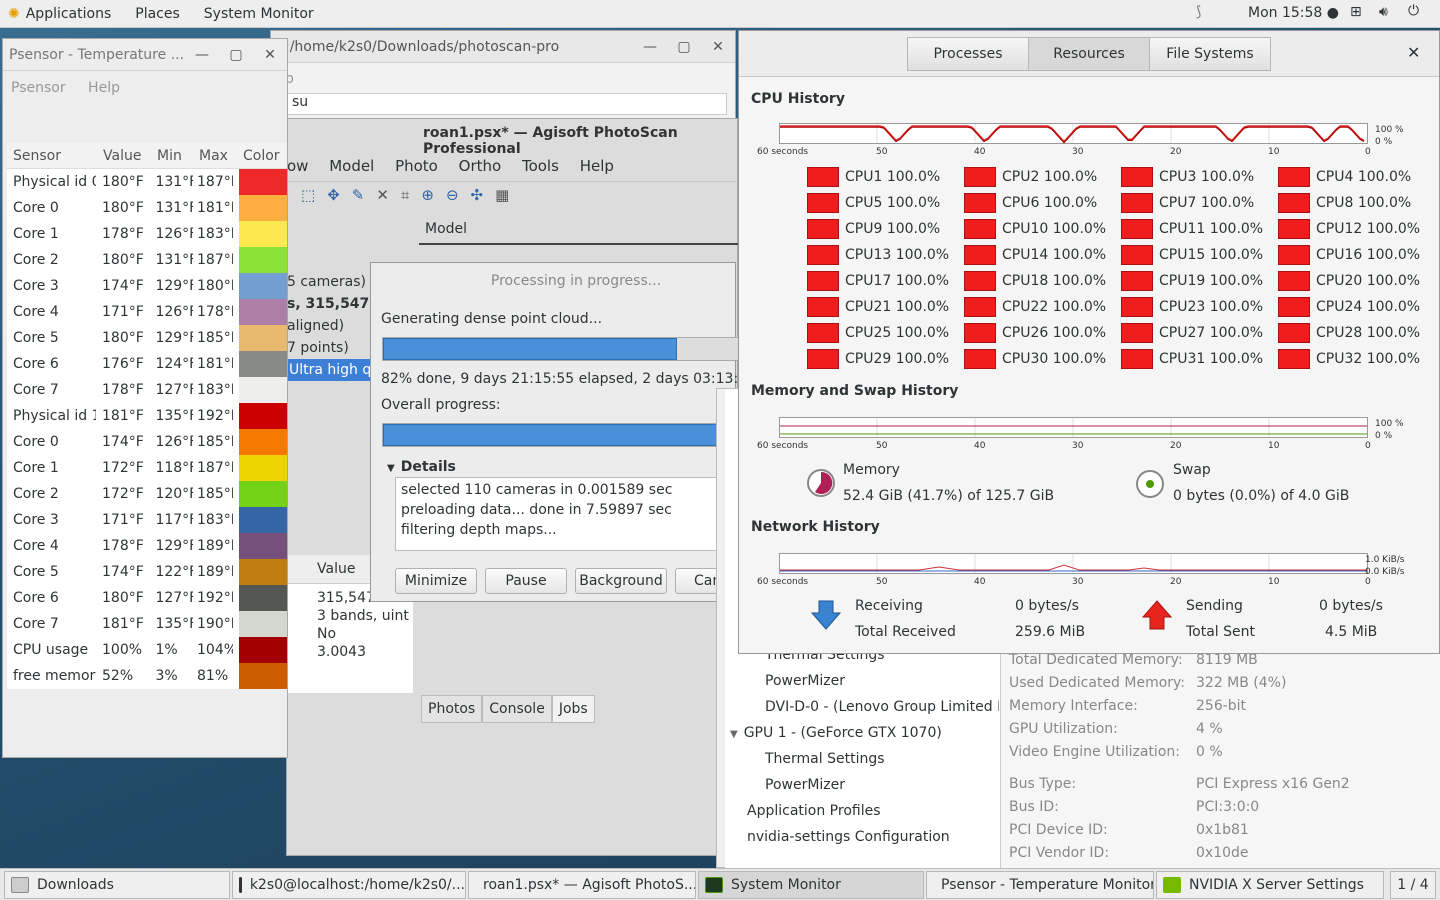 This screenshot has width=1440, height=900. Describe the element at coordinates (1192, 333) in the screenshot. I see `cpu-legend-item: CPU27 100.0%` at that location.